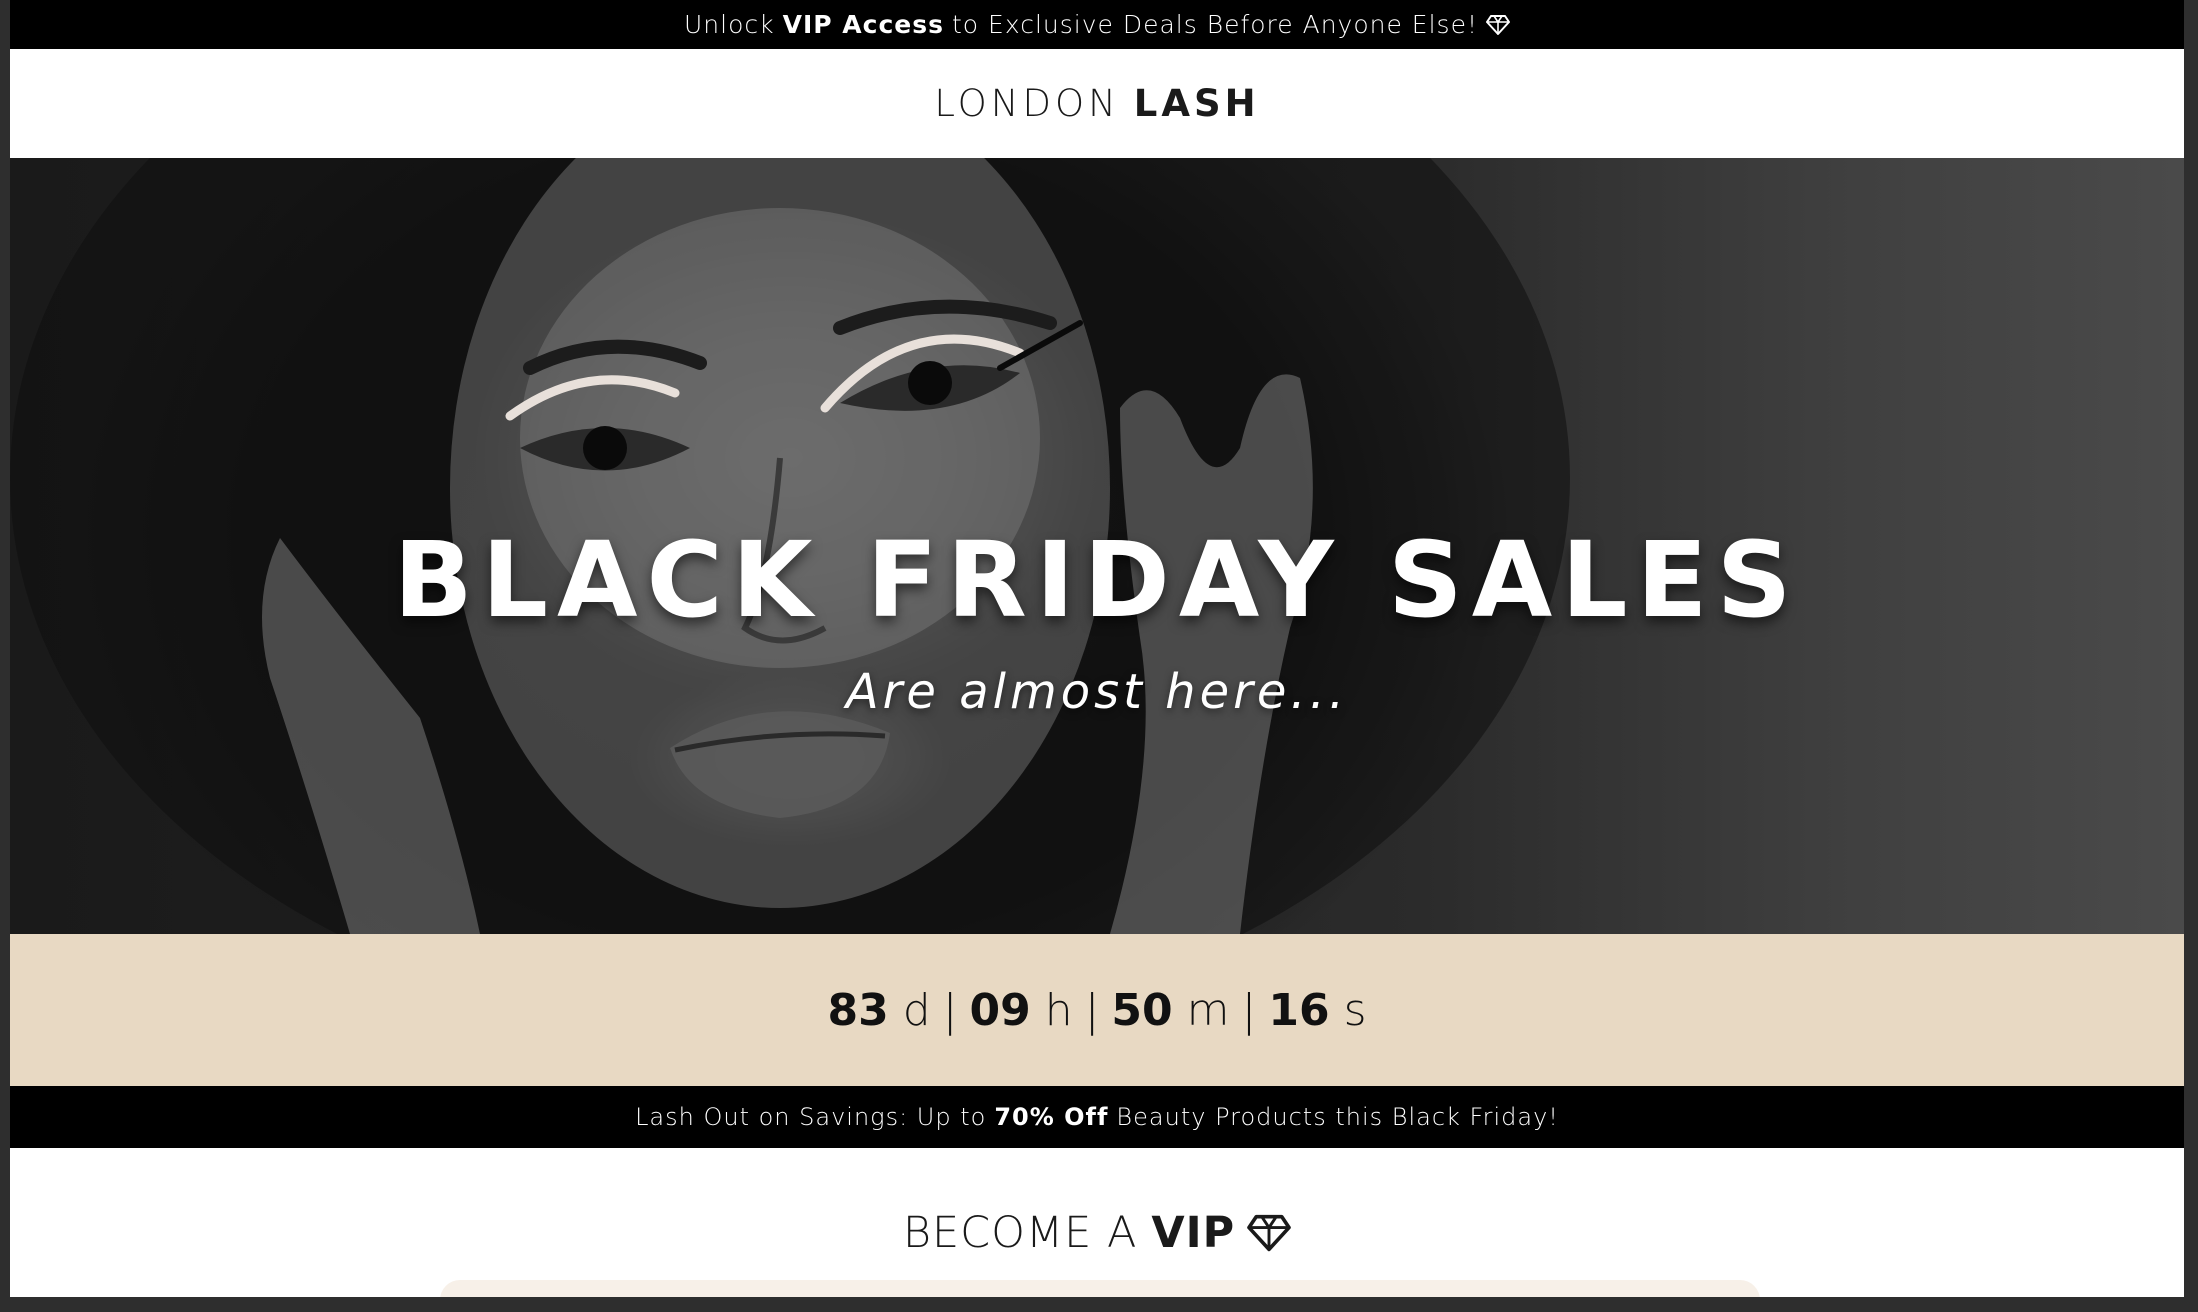 Image resolution: width=2198 pixels, height=1312 pixels. What do you see at coordinates (1215, 24) in the screenshot?
I see `announcement-suffix: to Exclusive Deals Before Anyone Else!` at bounding box center [1215, 24].